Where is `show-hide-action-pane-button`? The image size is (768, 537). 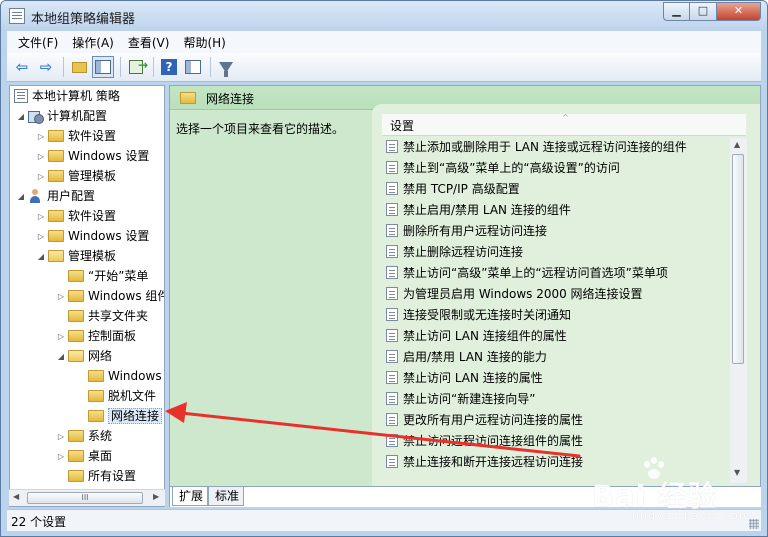 show-hide-action-pane-button is located at coordinates (193, 67).